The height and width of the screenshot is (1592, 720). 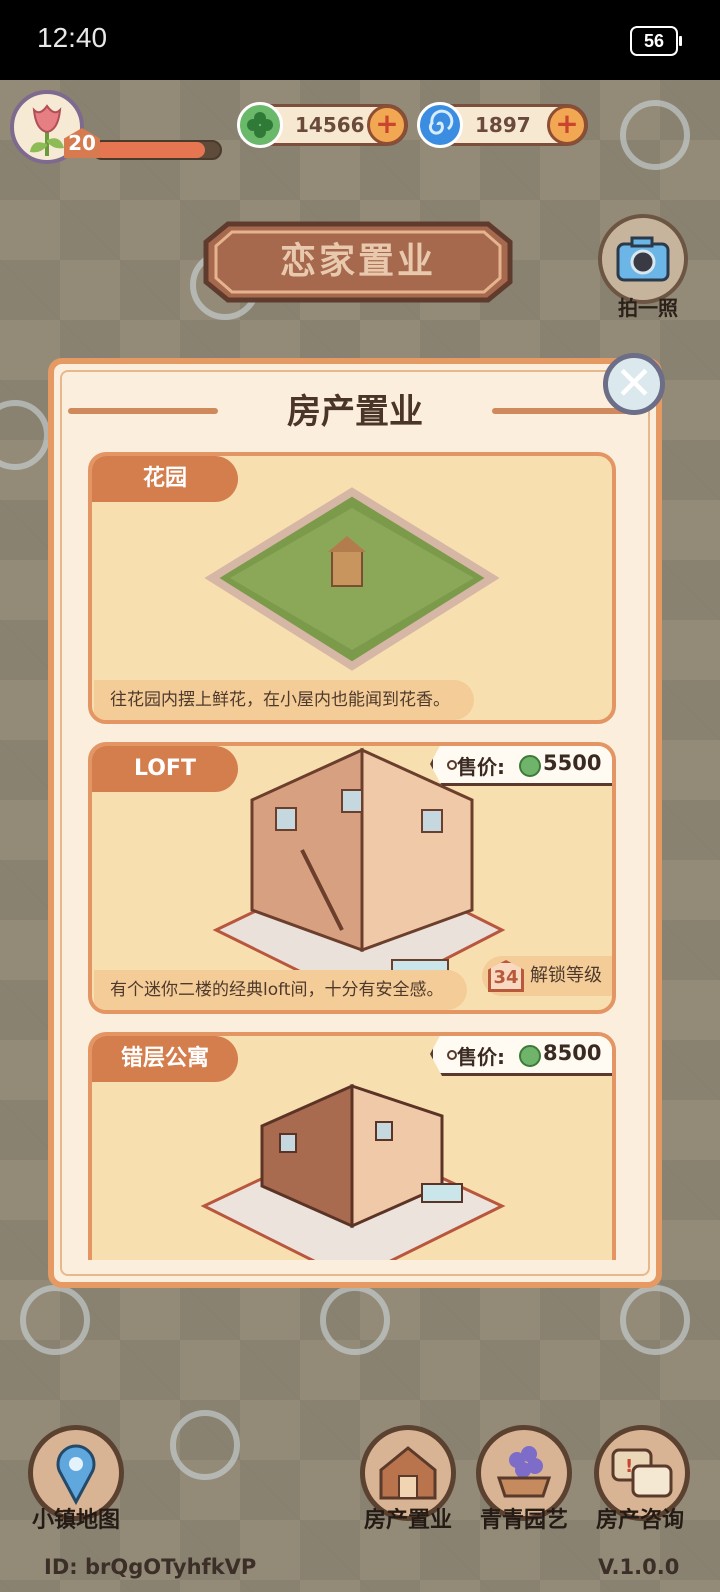 I want to click on close-button: ✕, so click(x=634, y=384).